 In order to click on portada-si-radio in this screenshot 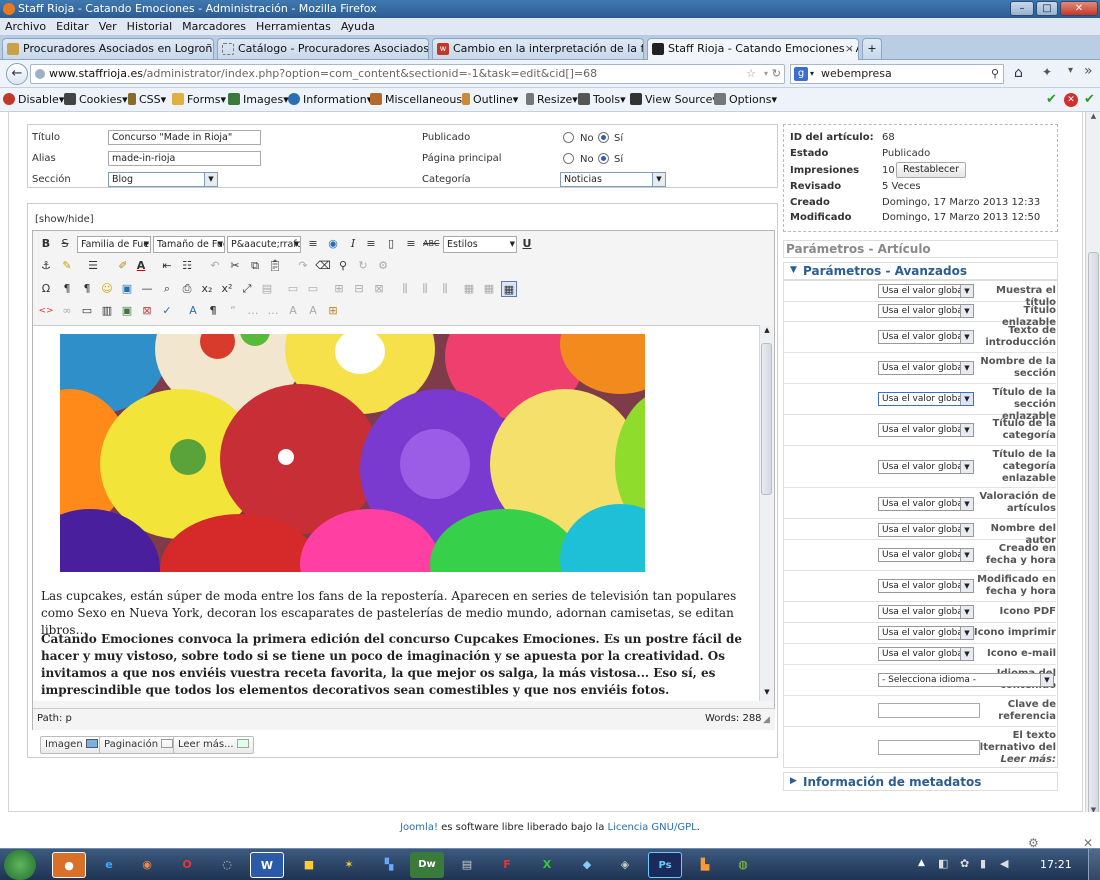, I will do `click(603, 158)`.